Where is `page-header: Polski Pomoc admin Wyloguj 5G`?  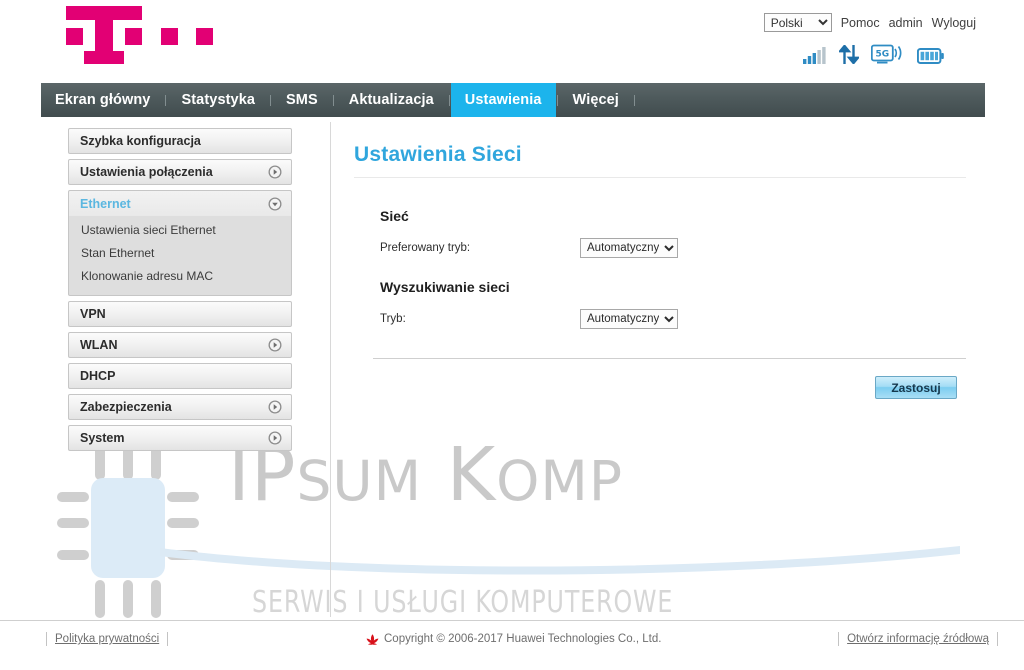
page-header: Polski Pomoc admin Wyloguj 5G is located at coordinates (512, 42).